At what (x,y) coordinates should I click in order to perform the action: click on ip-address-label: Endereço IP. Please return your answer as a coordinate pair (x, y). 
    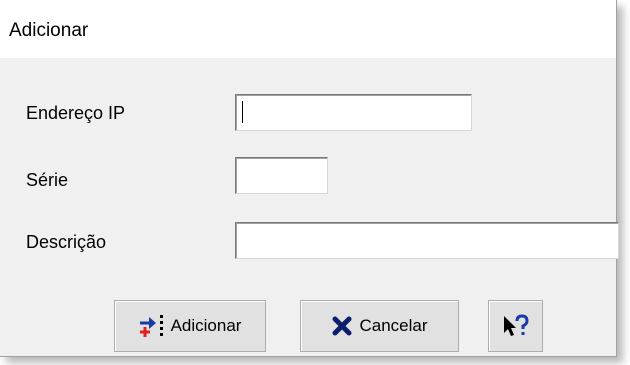
    Looking at the image, I should click on (76, 113).